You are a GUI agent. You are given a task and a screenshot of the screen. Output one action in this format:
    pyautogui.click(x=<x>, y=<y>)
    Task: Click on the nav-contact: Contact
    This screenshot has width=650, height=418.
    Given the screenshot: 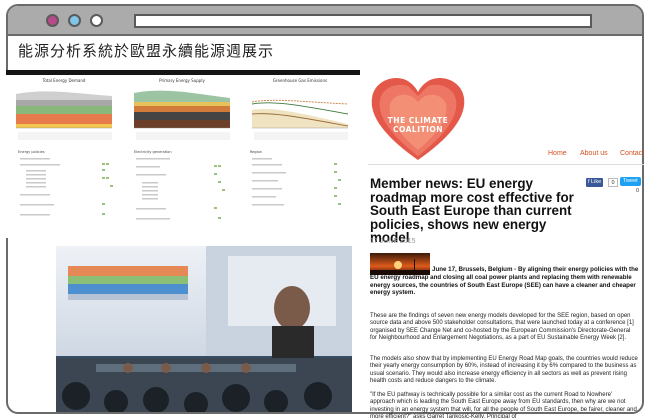 What is the action you would take?
    pyautogui.click(x=632, y=153)
    